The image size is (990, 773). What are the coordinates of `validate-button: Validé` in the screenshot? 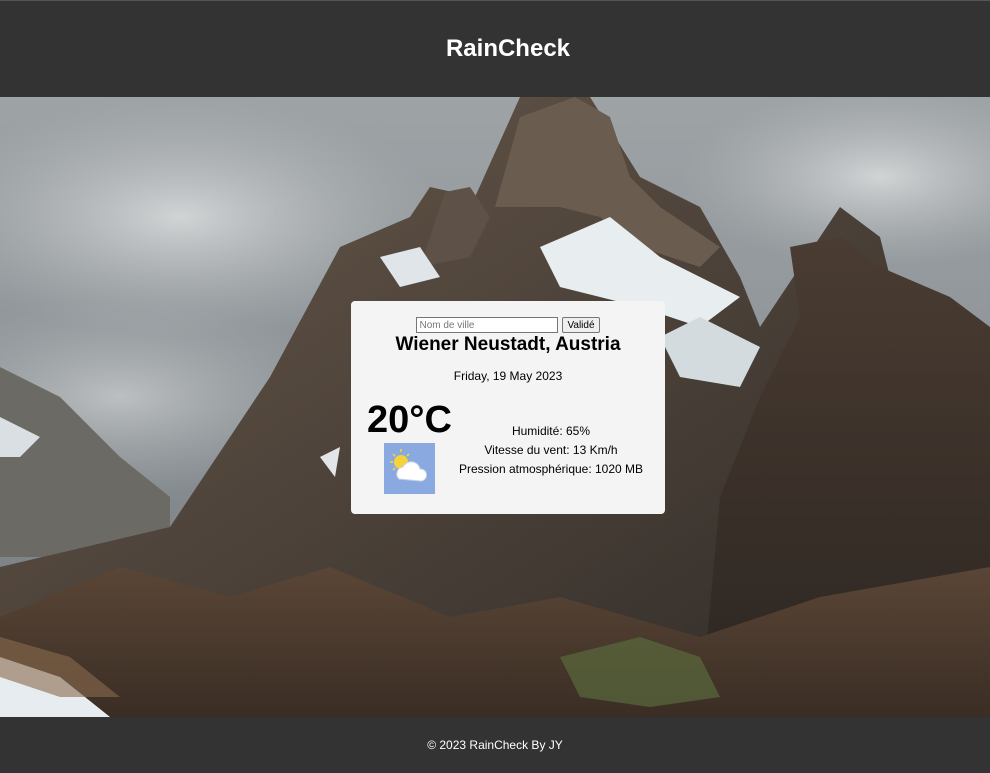 It's located at (581, 325).